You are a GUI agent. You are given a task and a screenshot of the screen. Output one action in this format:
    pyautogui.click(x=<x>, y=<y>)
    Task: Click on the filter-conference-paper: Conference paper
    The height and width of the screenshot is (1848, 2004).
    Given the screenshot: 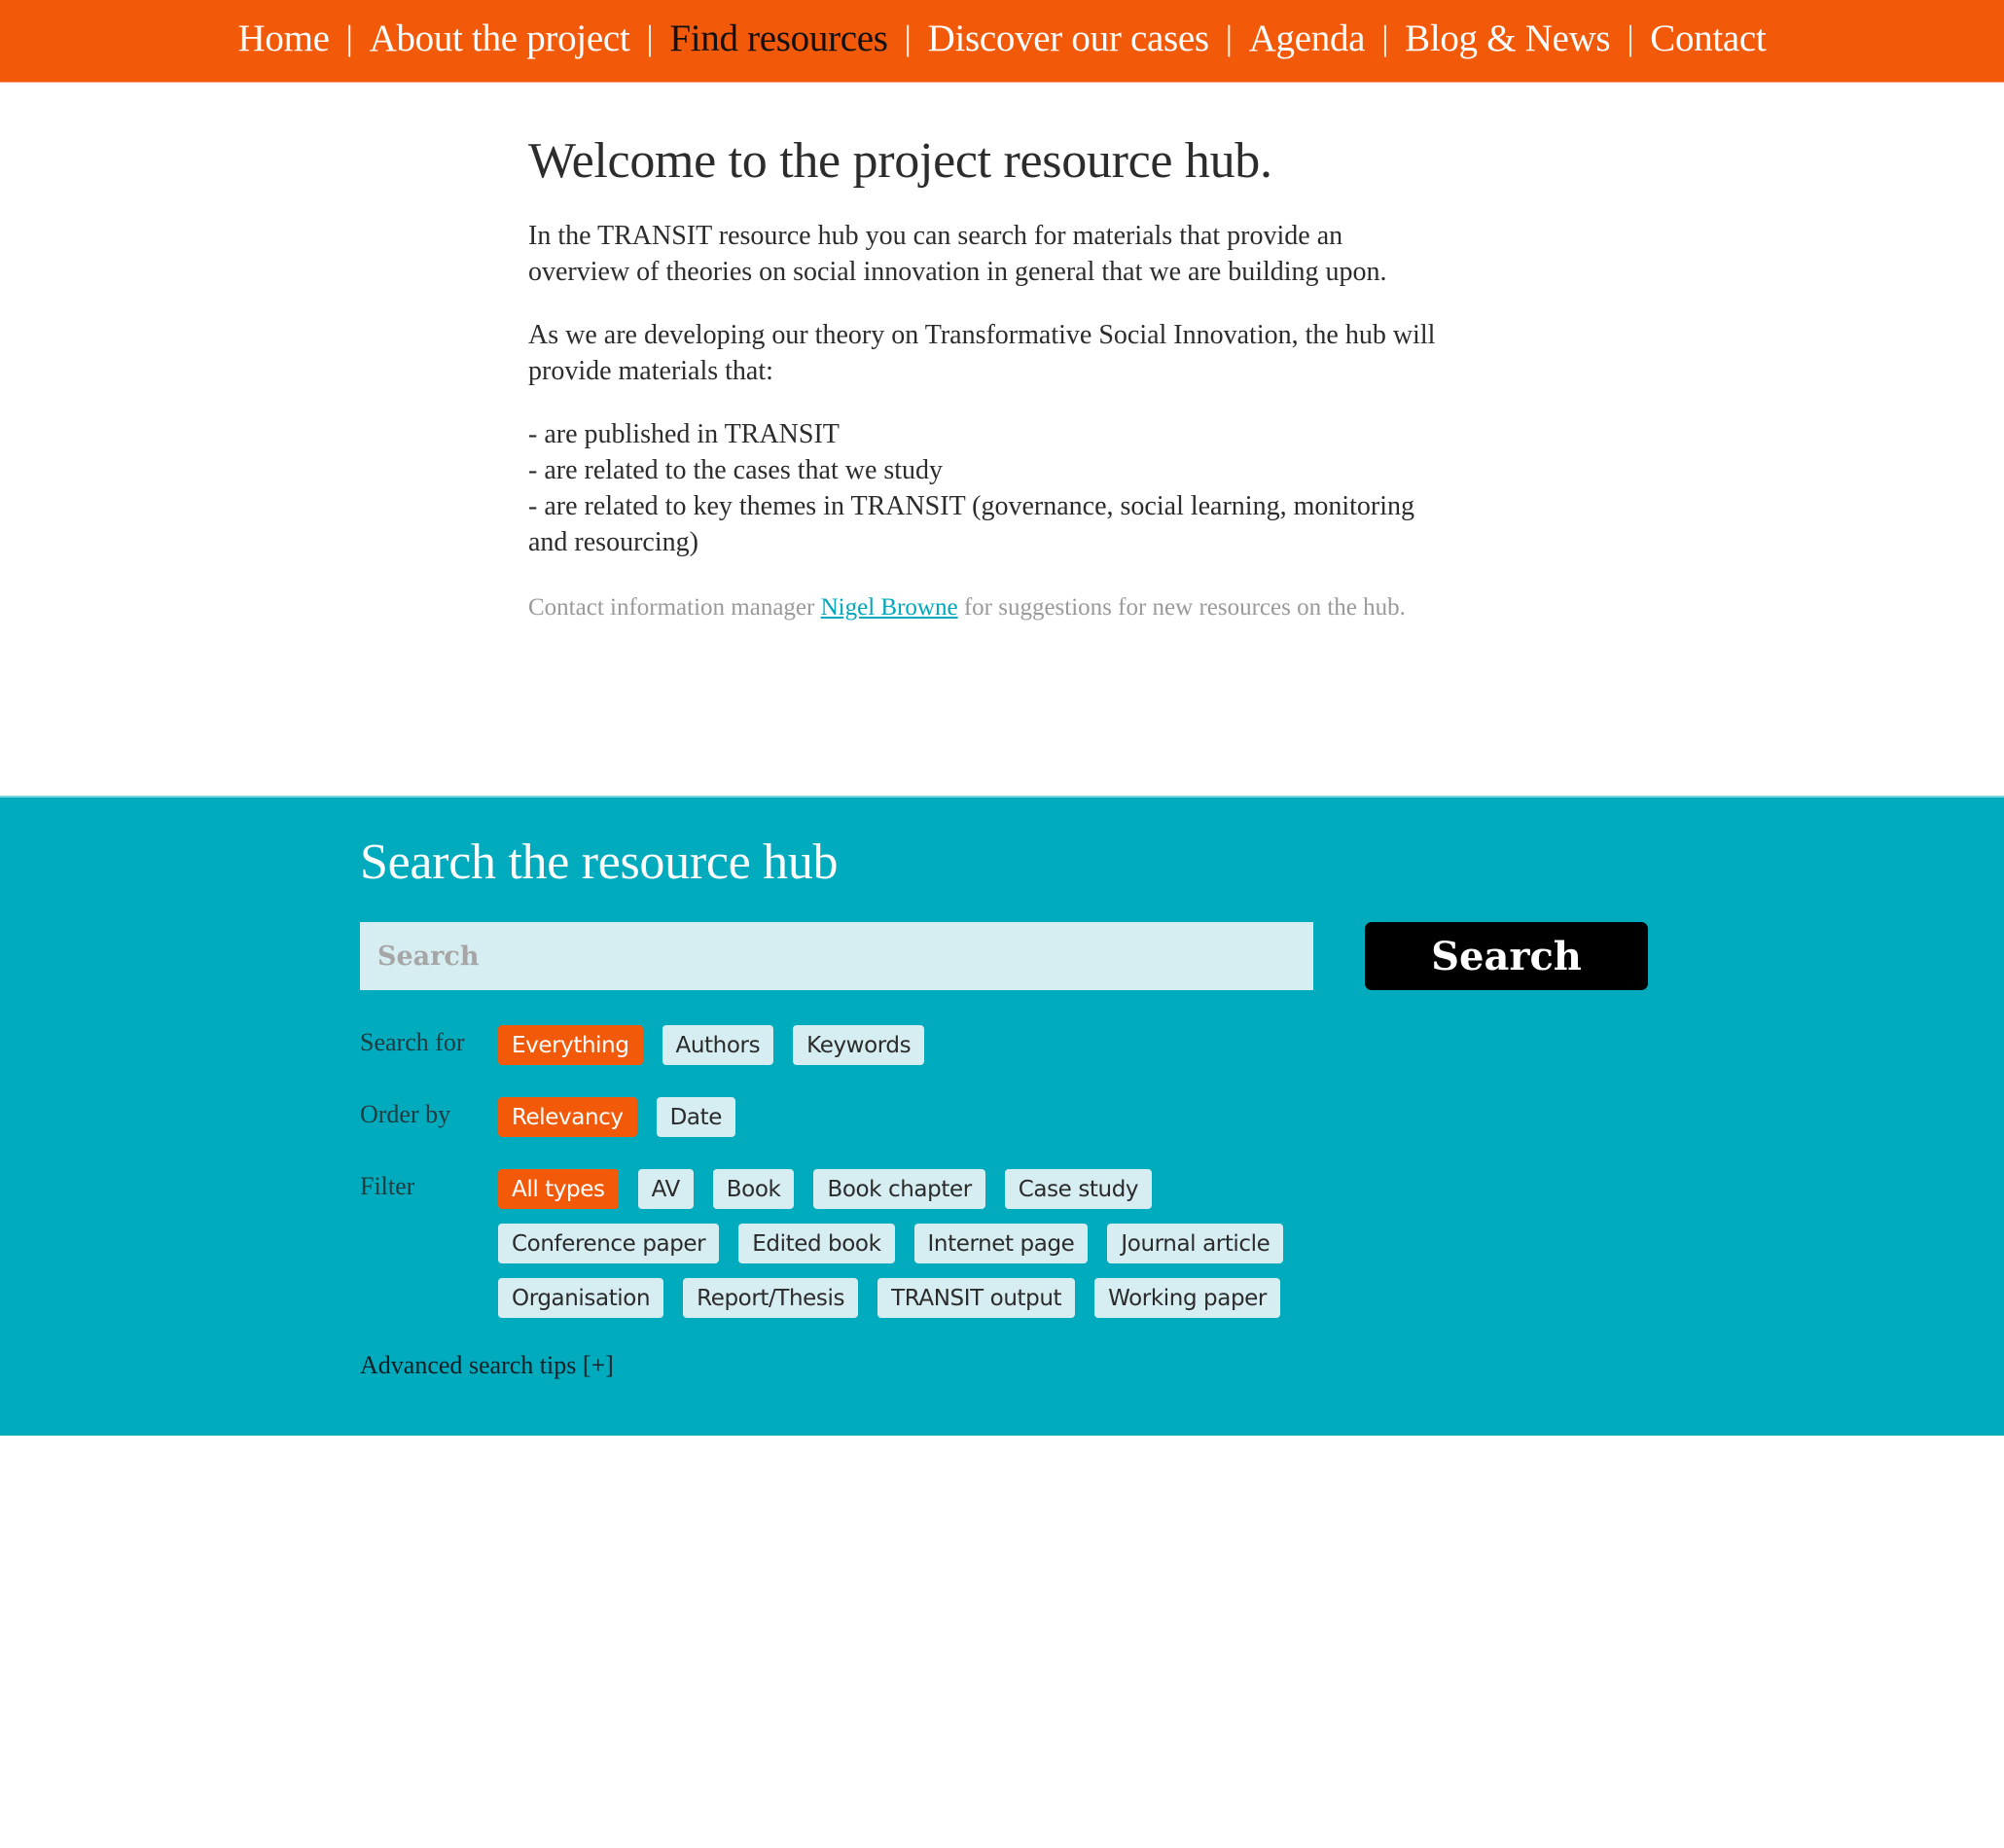 What is the action you would take?
    pyautogui.click(x=609, y=1244)
    